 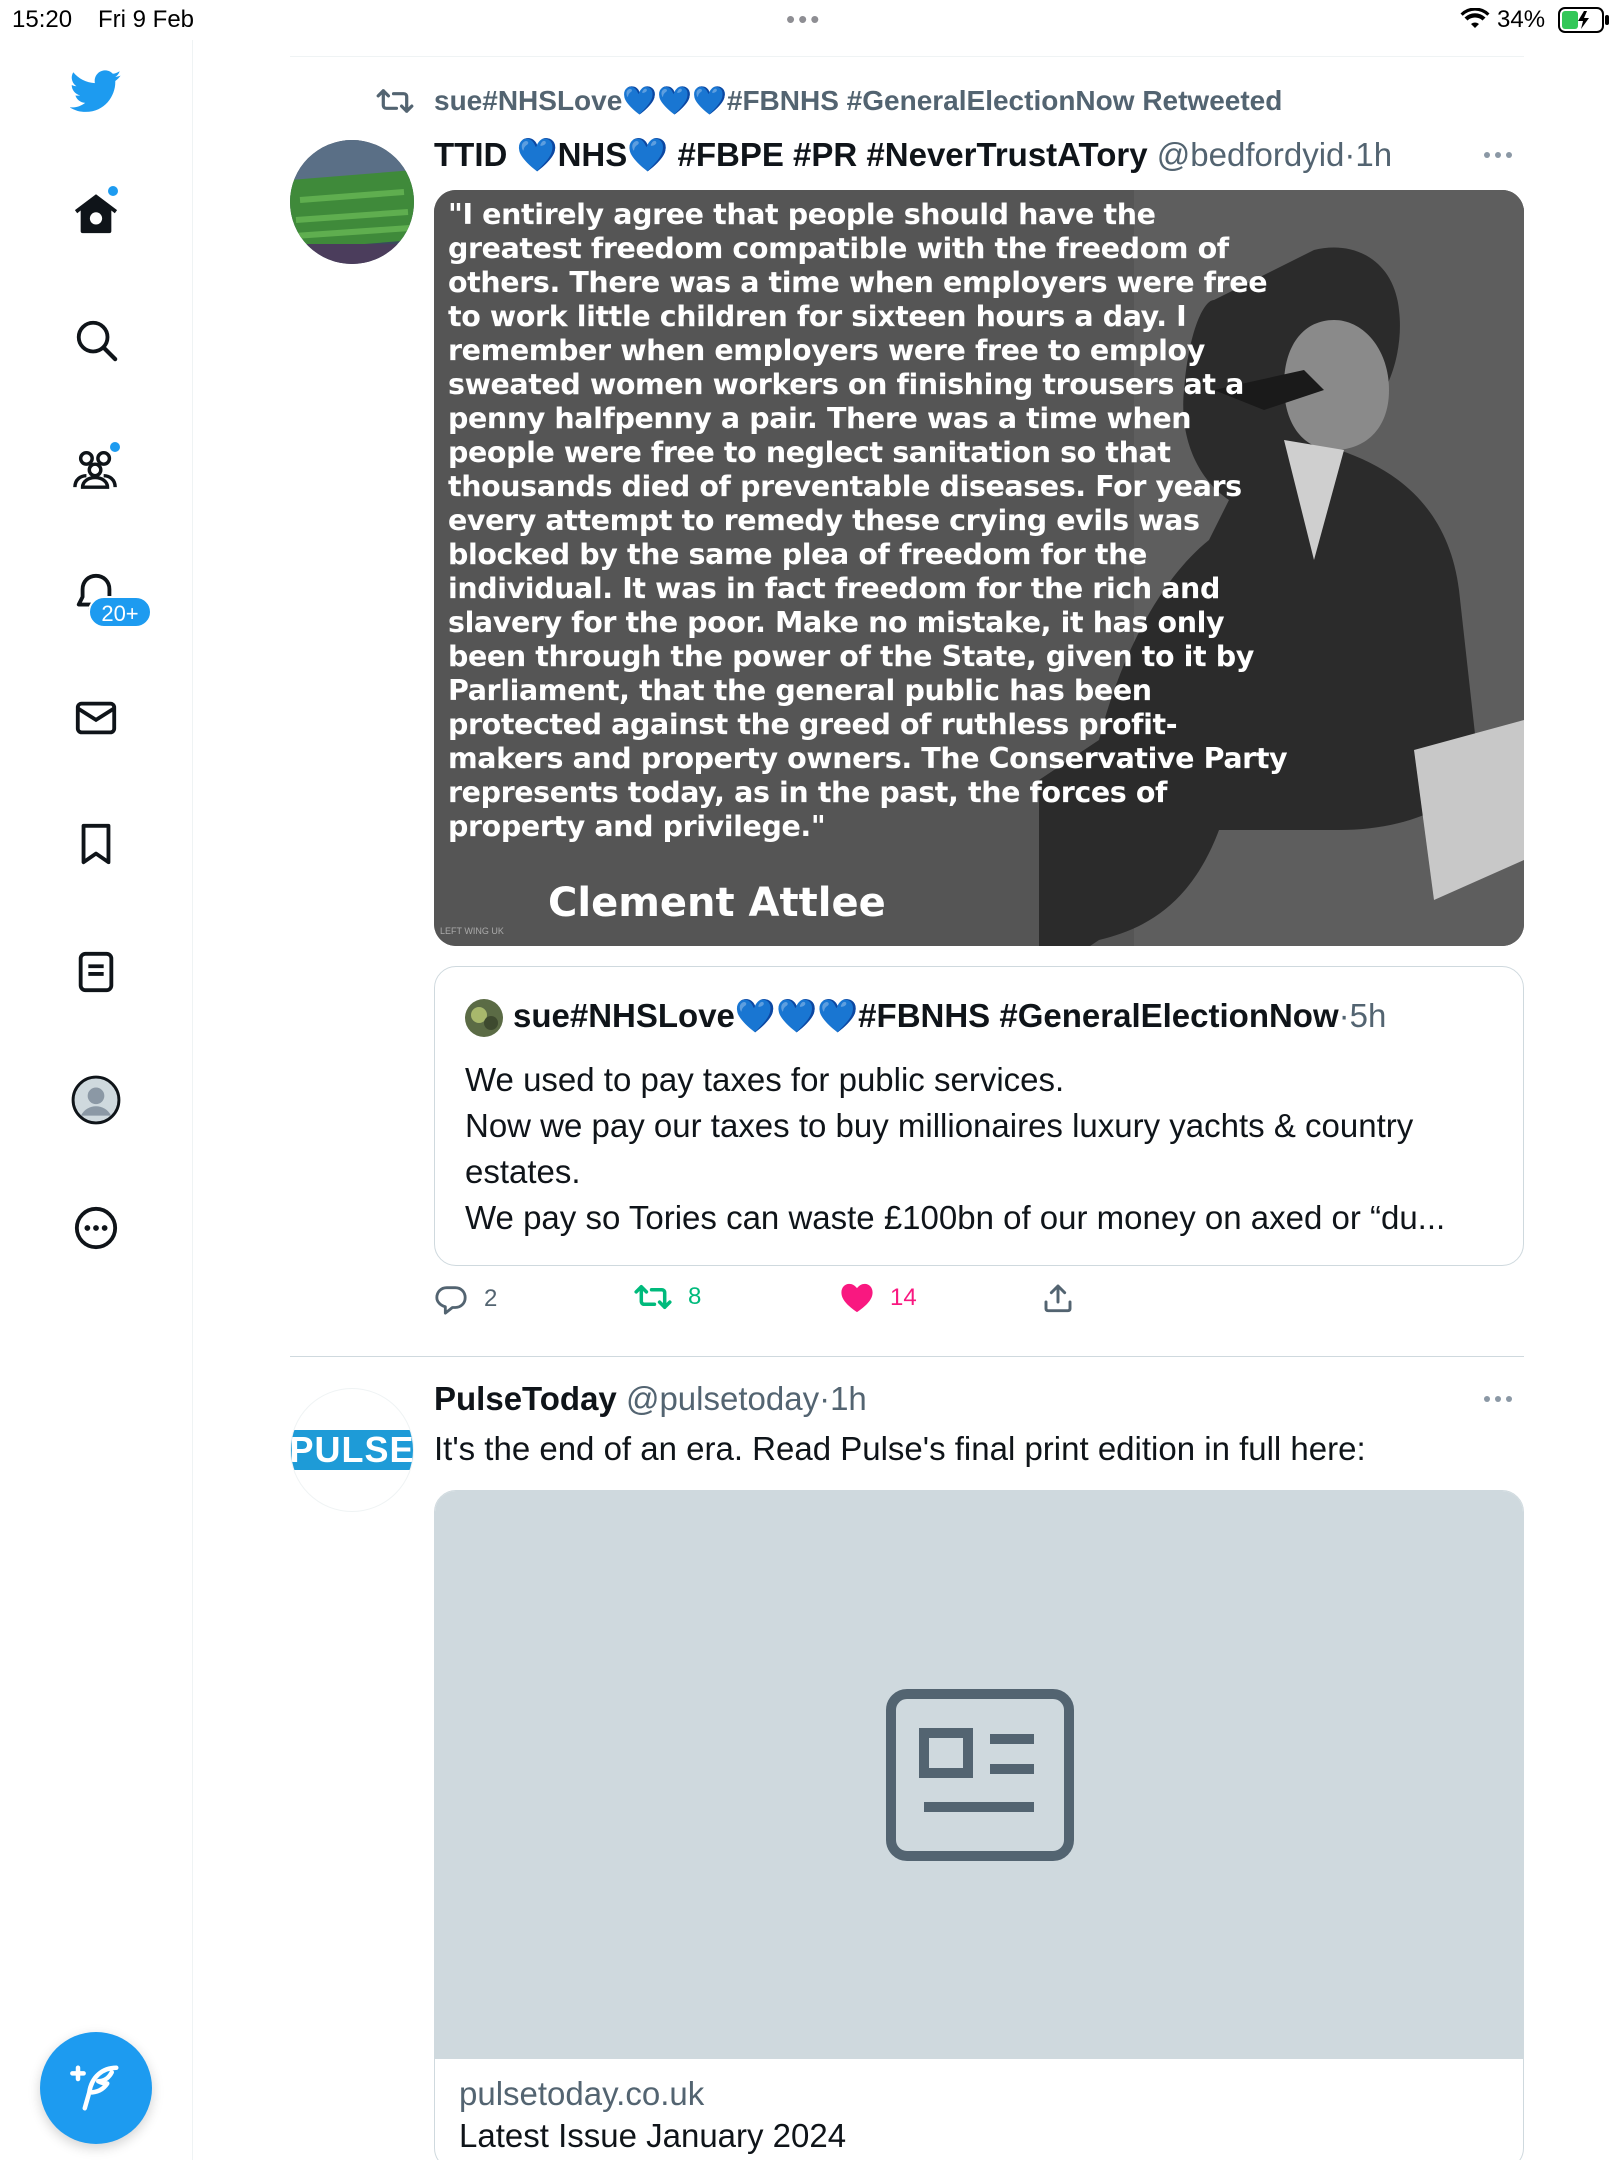 I want to click on communities-unread-dot, so click(x=115, y=447).